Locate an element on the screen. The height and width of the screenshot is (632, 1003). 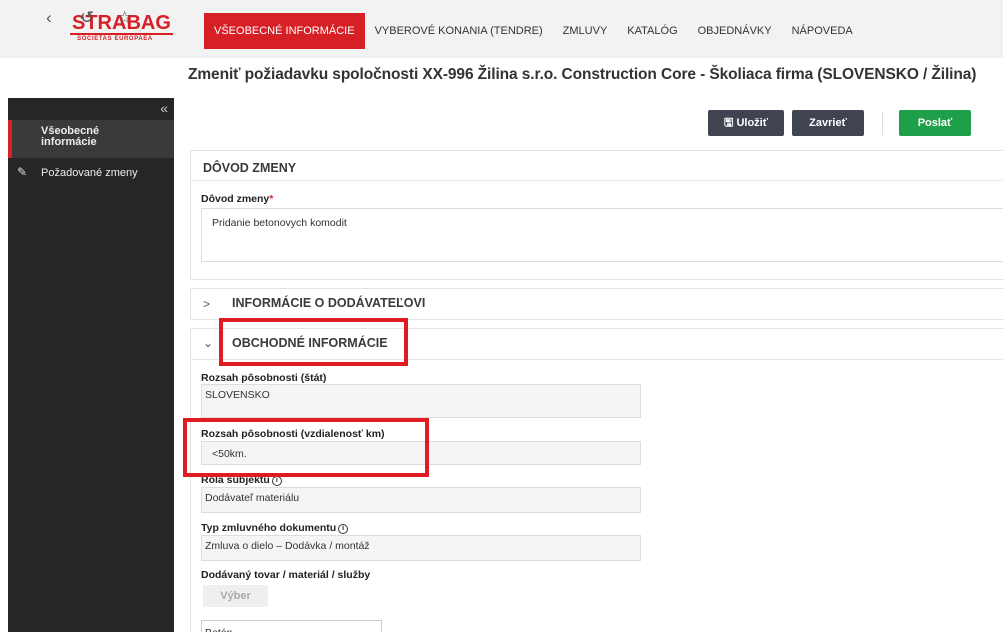
edit-icon: ✎ is located at coordinates (22, 172).